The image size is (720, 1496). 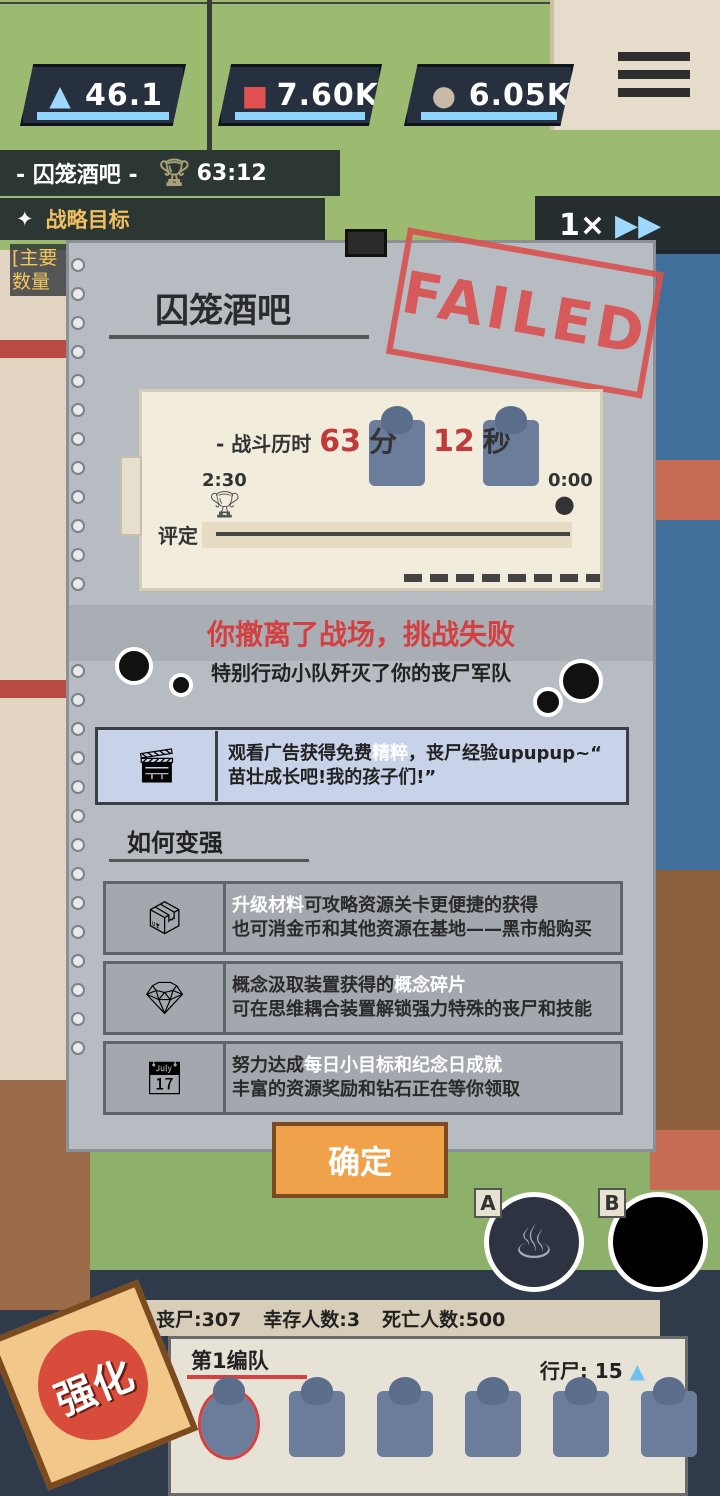 I want to click on death-count: 死亡人数:500, so click(x=444, y=1319).